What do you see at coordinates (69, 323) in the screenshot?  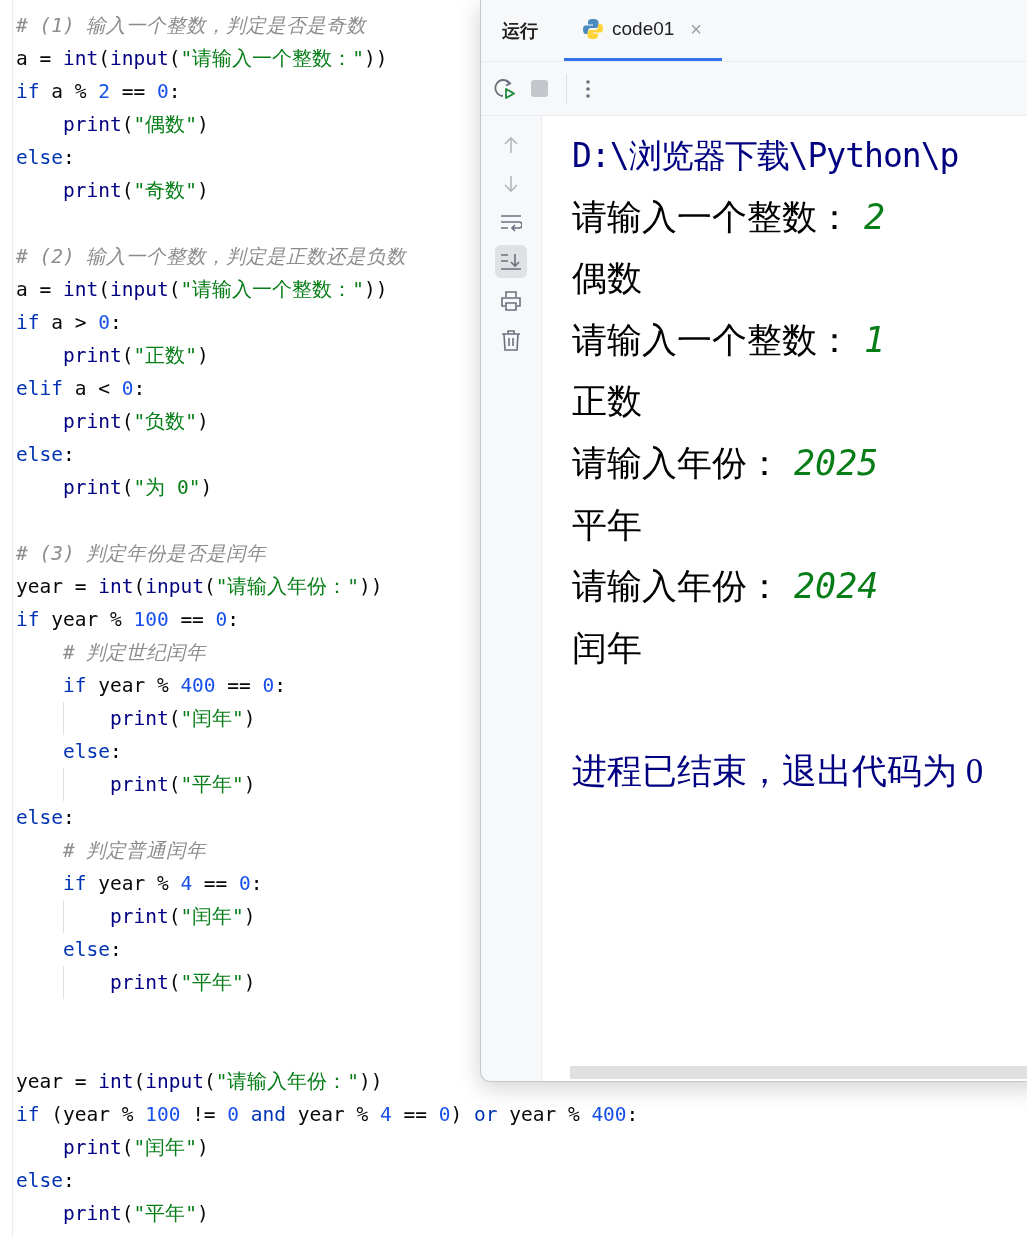 I see `code-line: if a > 0:` at bounding box center [69, 323].